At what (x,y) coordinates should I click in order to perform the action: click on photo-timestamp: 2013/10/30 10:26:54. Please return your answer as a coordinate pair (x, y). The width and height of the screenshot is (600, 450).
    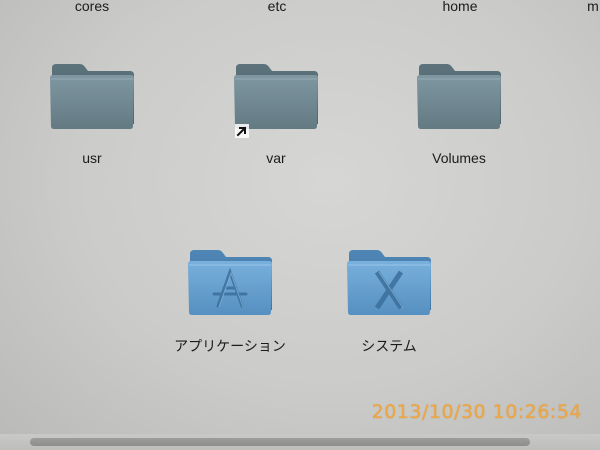
    Looking at the image, I should click on (476, 412).